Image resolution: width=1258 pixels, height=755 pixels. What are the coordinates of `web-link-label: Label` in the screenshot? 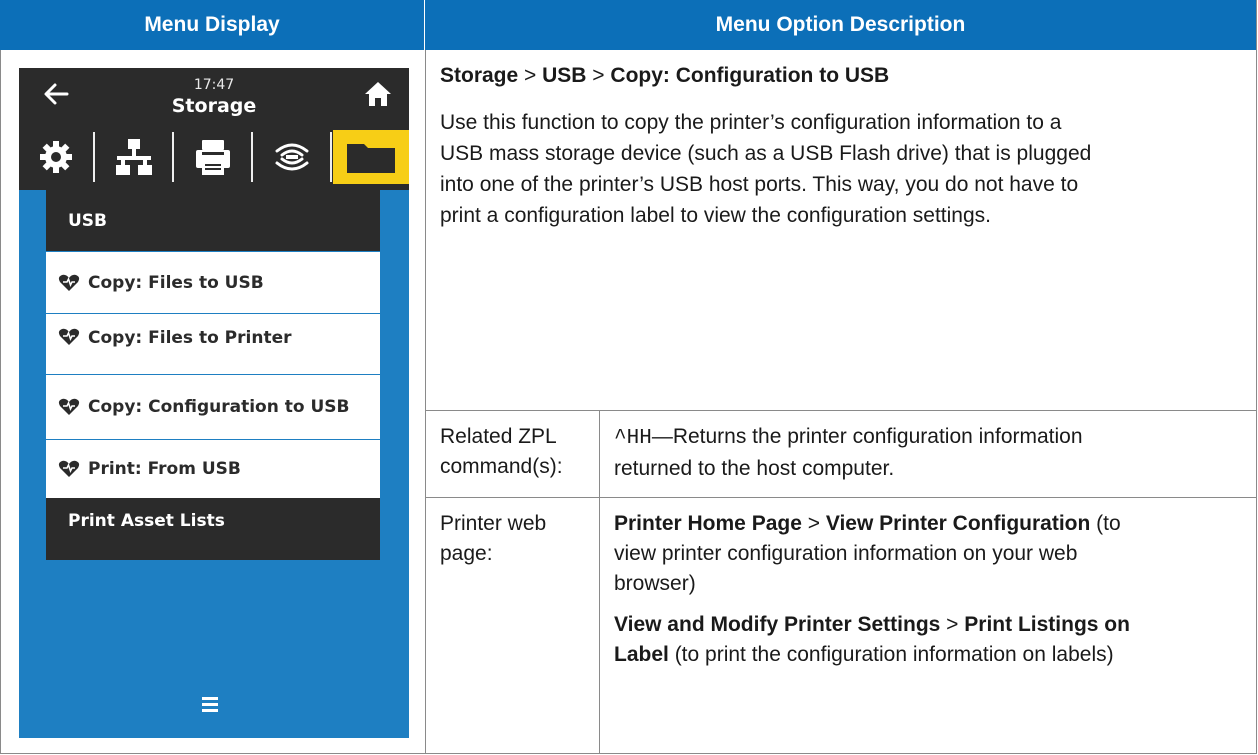 It's located at (641, 654).